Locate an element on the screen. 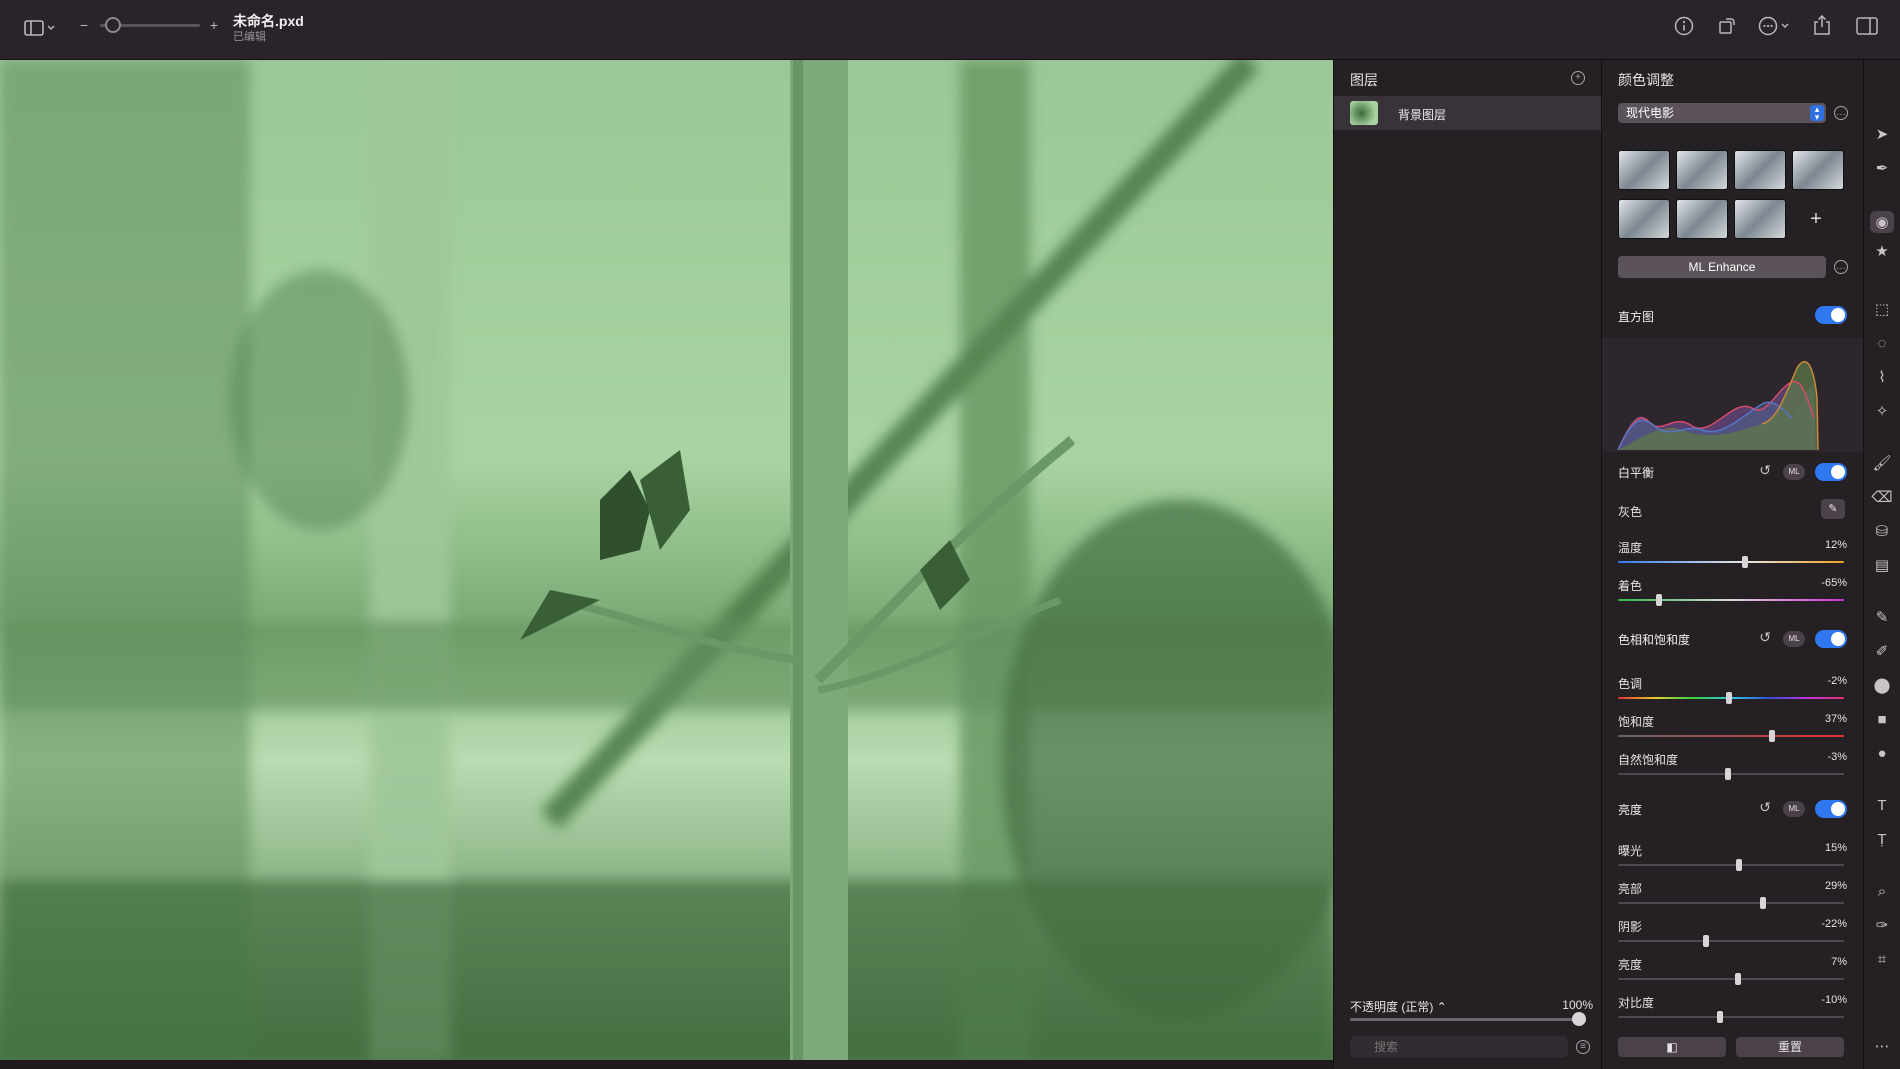 The width and height of the screenshot is (1900, 1069). ellipse-select-tool-icon: ◌ is located at coordinates (1882, 343).